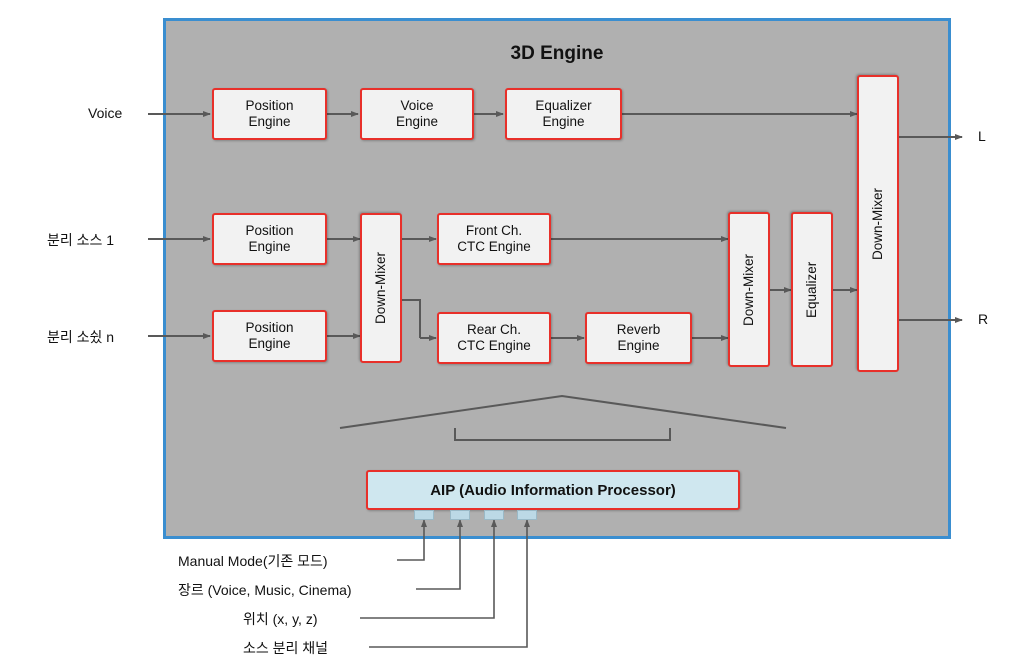  Describe the element at coordinates (105, 113) in the screenshot. I see `input-label-voice: Voice` at that location.